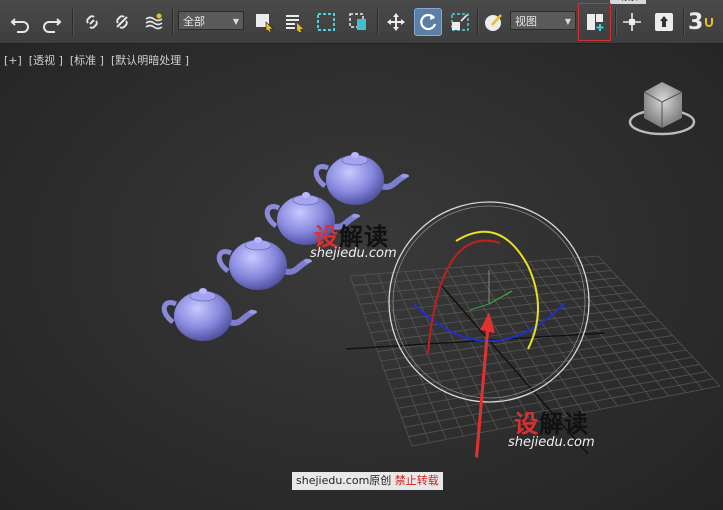 The width and height of the screenshot is (723, 510). I want to click on scale-icon, so click(460, 22).